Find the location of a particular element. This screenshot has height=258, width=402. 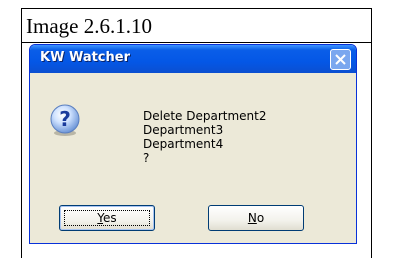

frame-border-right is located at coordinates (371, 133).